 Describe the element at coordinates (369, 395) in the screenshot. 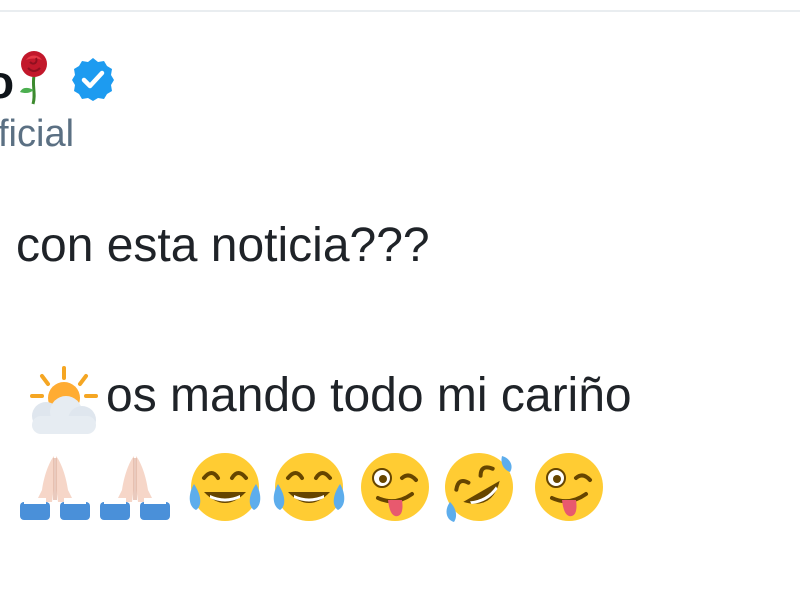

I see `tweet-line-2-text: os mando todo mi cariño` at that location.